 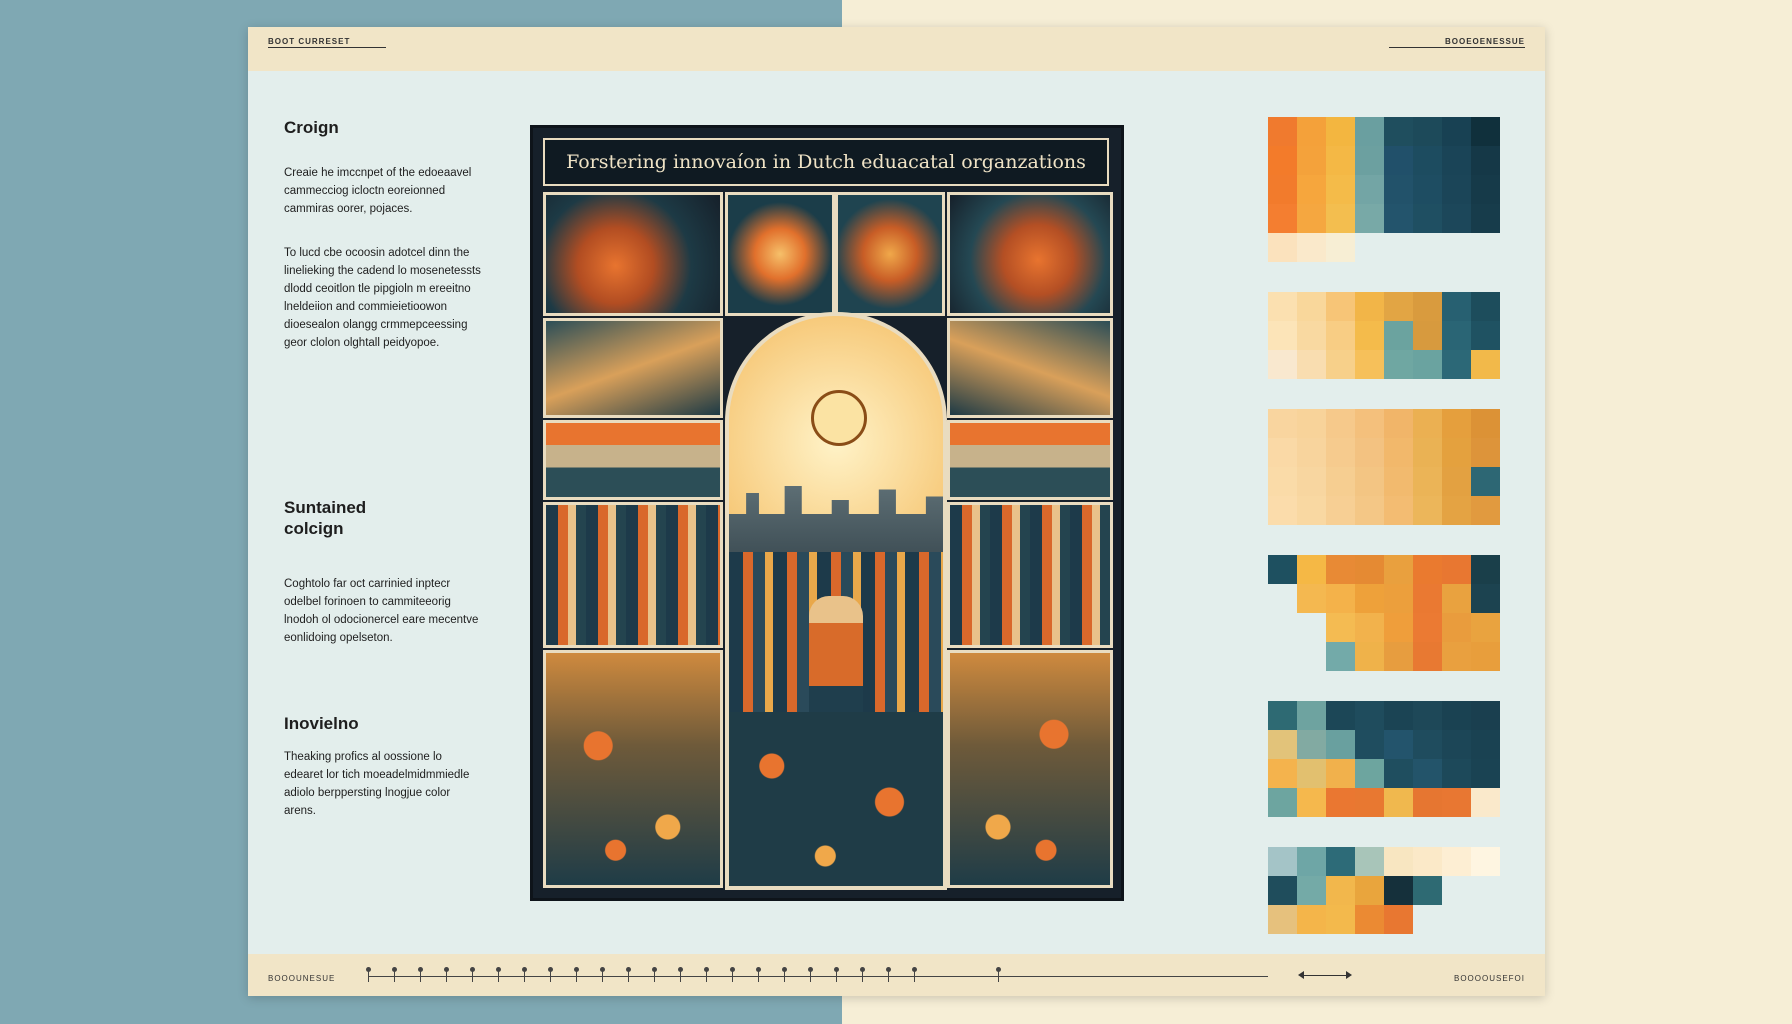 I want to click on footer-left-code: BOOOUNESUE, so click(x=302, y=978).